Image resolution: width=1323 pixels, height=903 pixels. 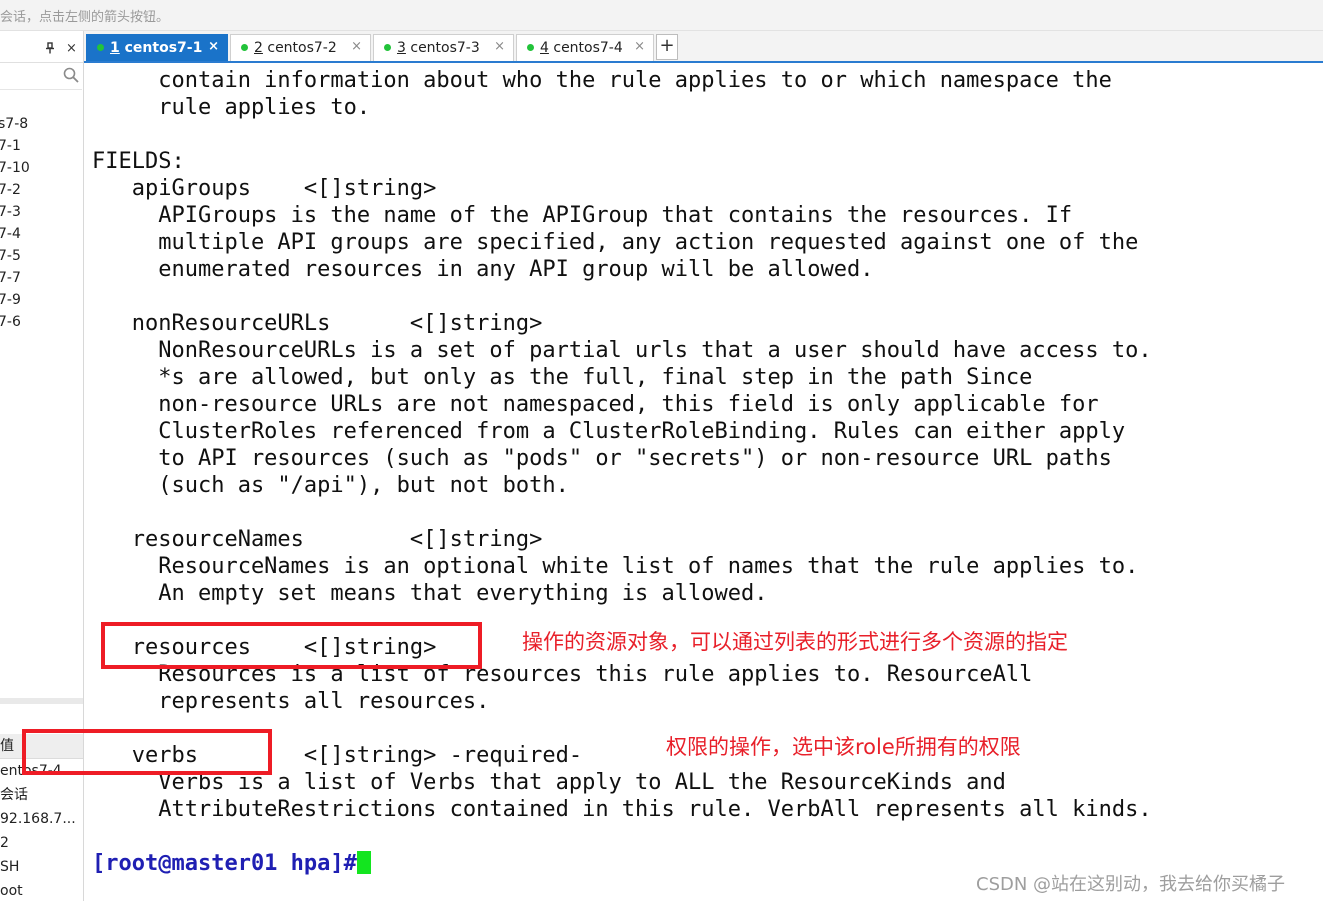 What do you see at coordinates (71, 75) in the screenshot?
I see `search-icon` at bounding box center [71, 75].